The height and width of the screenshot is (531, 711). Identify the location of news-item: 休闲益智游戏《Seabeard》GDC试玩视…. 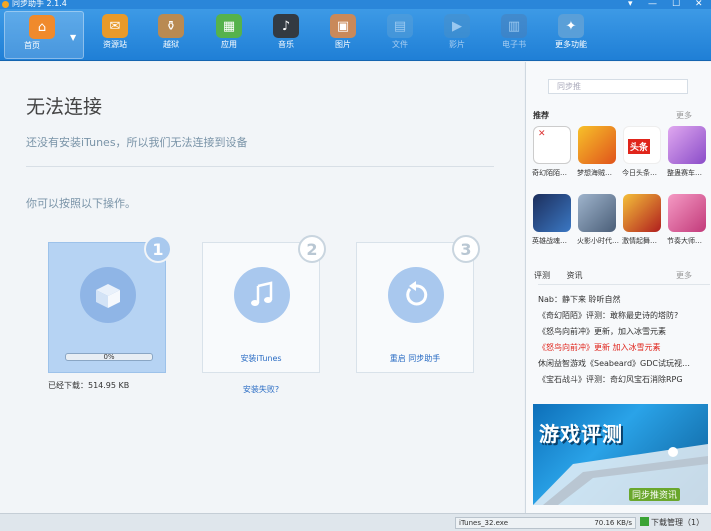
(624, 363).